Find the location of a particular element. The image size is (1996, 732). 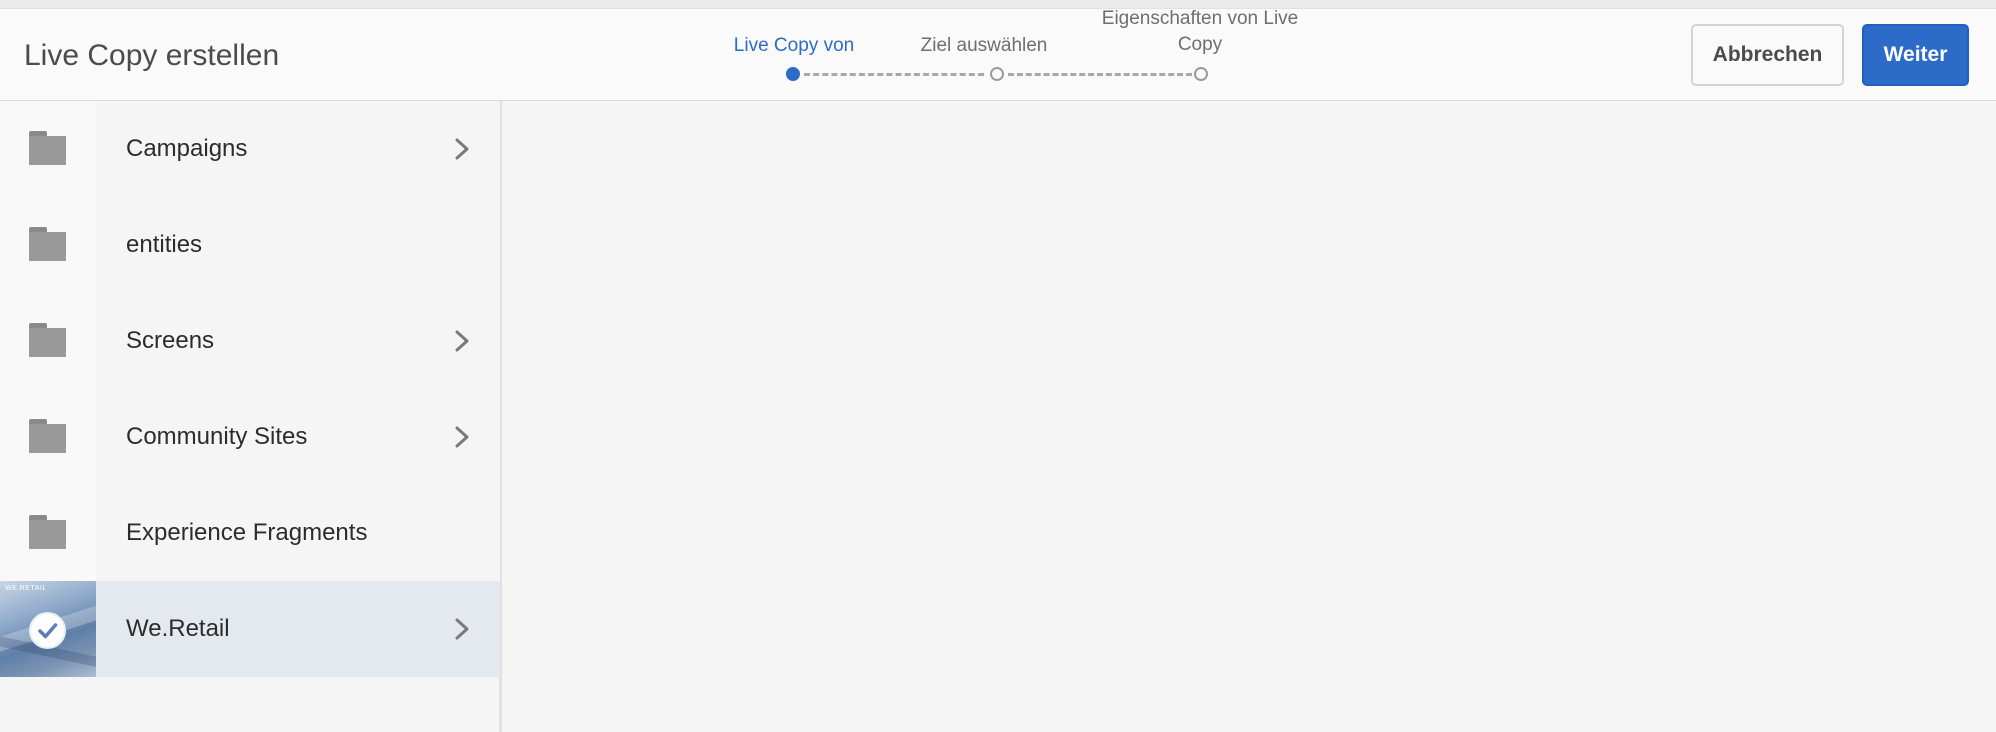

sidebar-item-label: Experience Fragments is located at coordinates (247, 532).